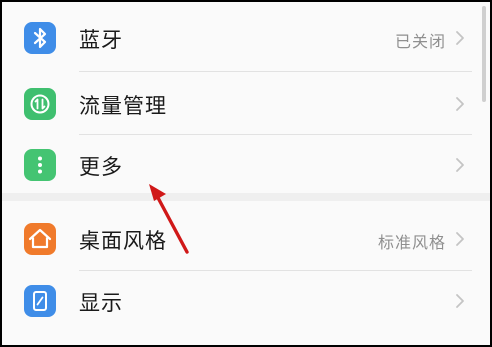  I want to click on settings-item-value: 已关闭, so click(420, 41).